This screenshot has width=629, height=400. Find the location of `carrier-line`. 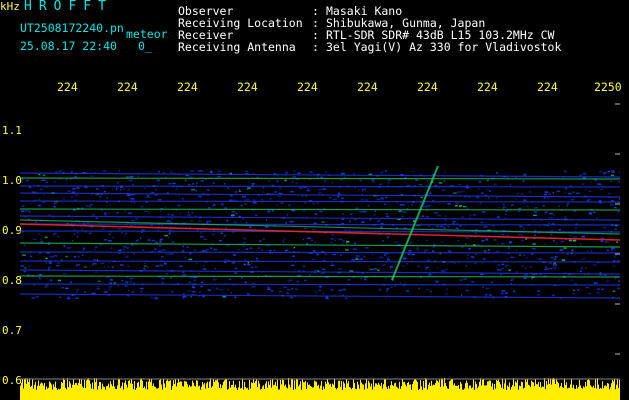

carrier-line is located at coordinates (320, 276).